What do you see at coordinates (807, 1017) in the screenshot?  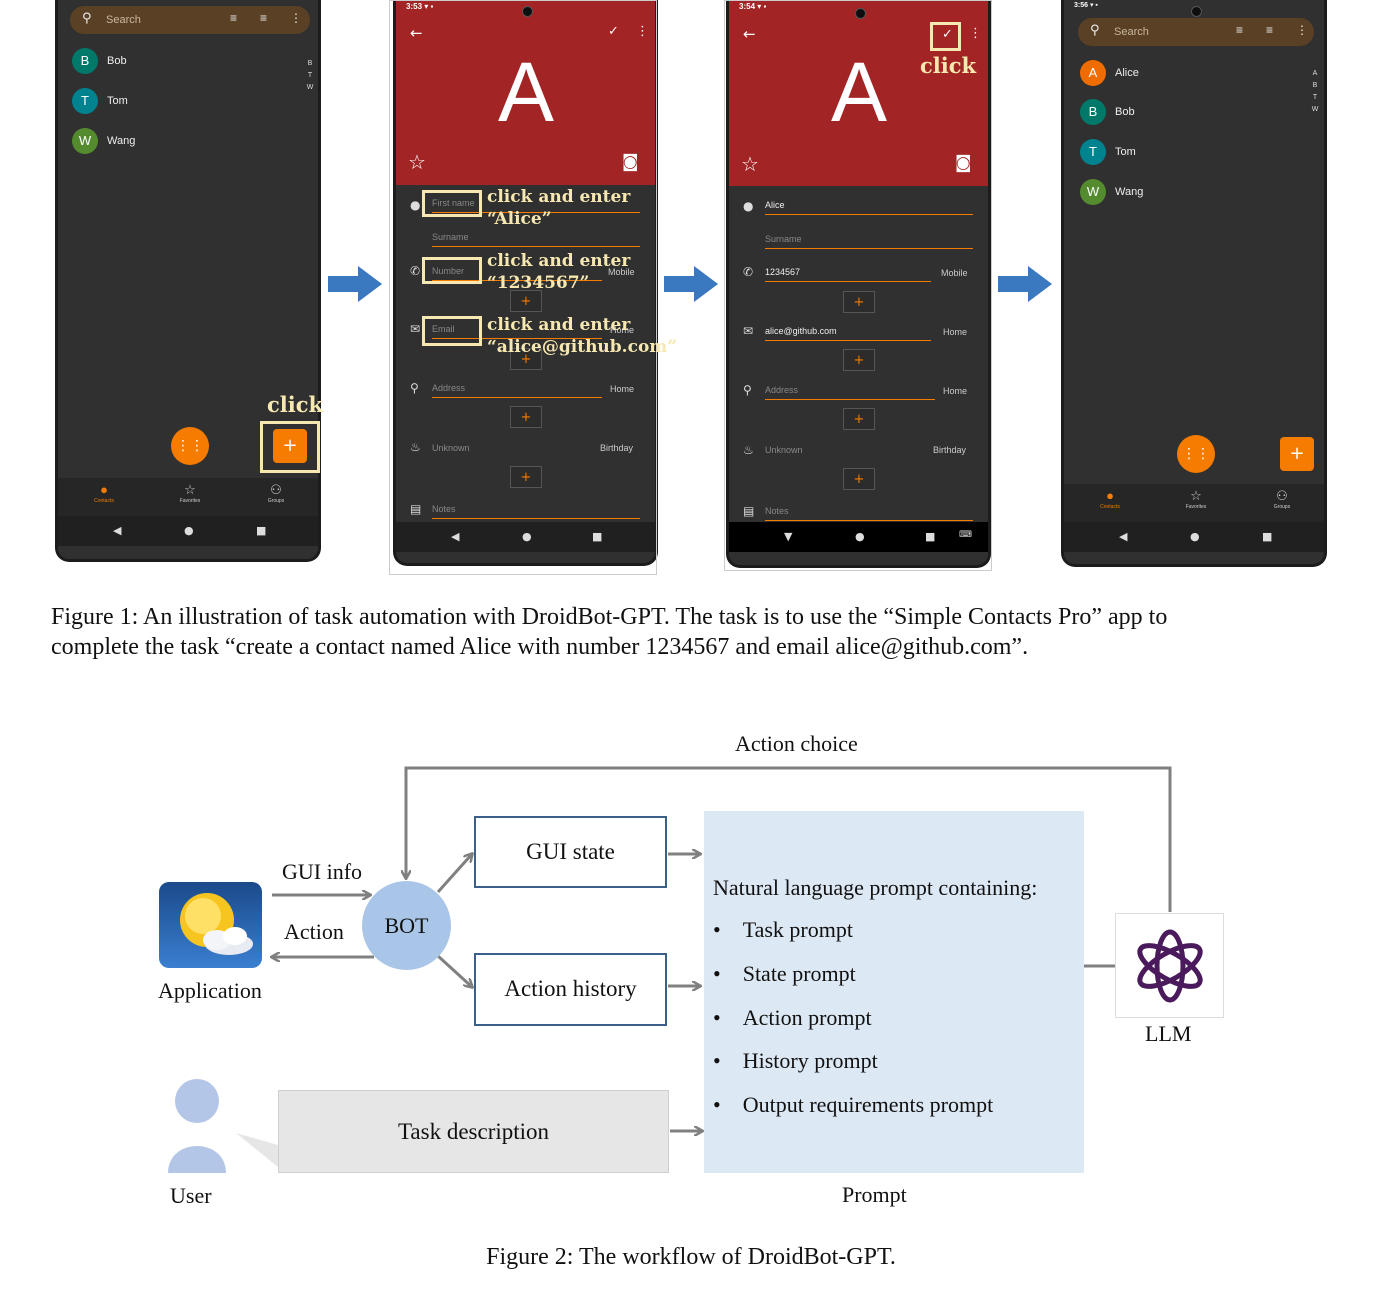 I see `prompt-item-label: Action prompt` at bounding box center [807, 1017].